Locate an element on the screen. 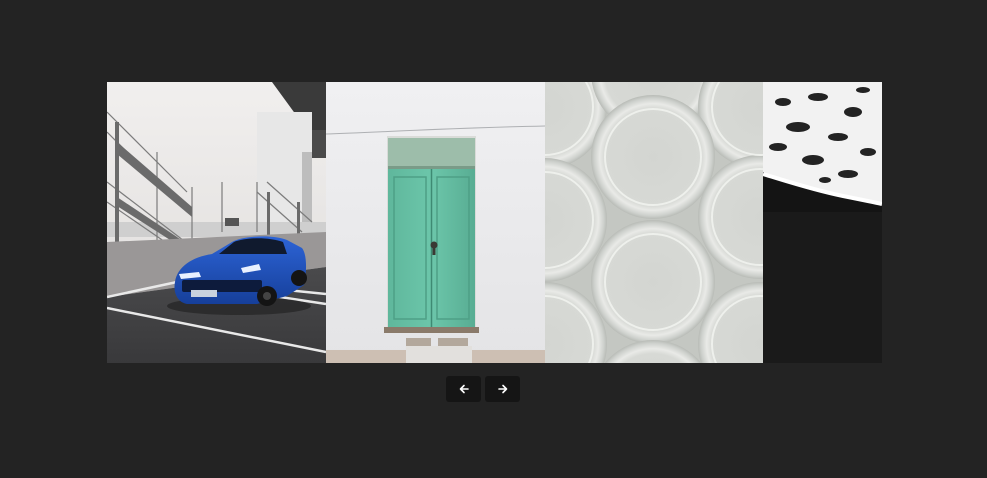 This screenshot has height=478, width=987. previous-button is located at coordinates (463, 389).